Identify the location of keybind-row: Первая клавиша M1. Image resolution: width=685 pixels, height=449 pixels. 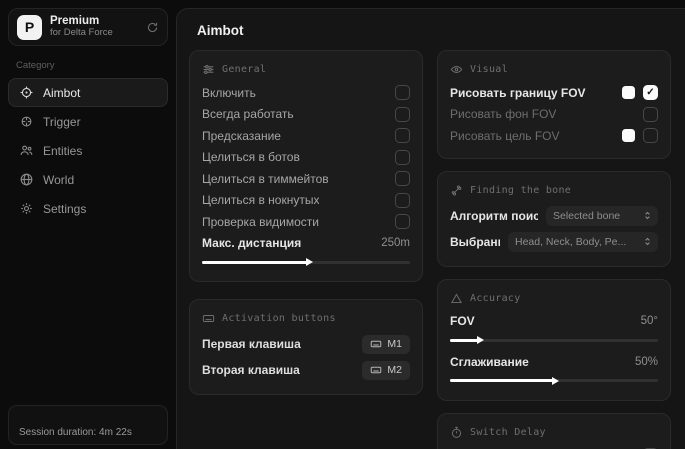
(306, 344).